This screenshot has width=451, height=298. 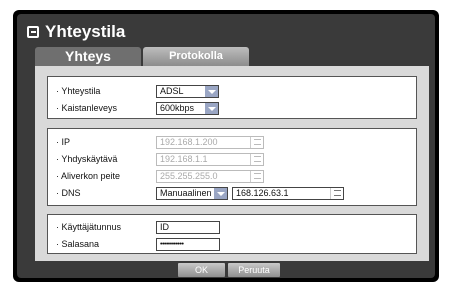 I want to click on subnet-label: · Aliverkon peite, so click(x=88, y=176).